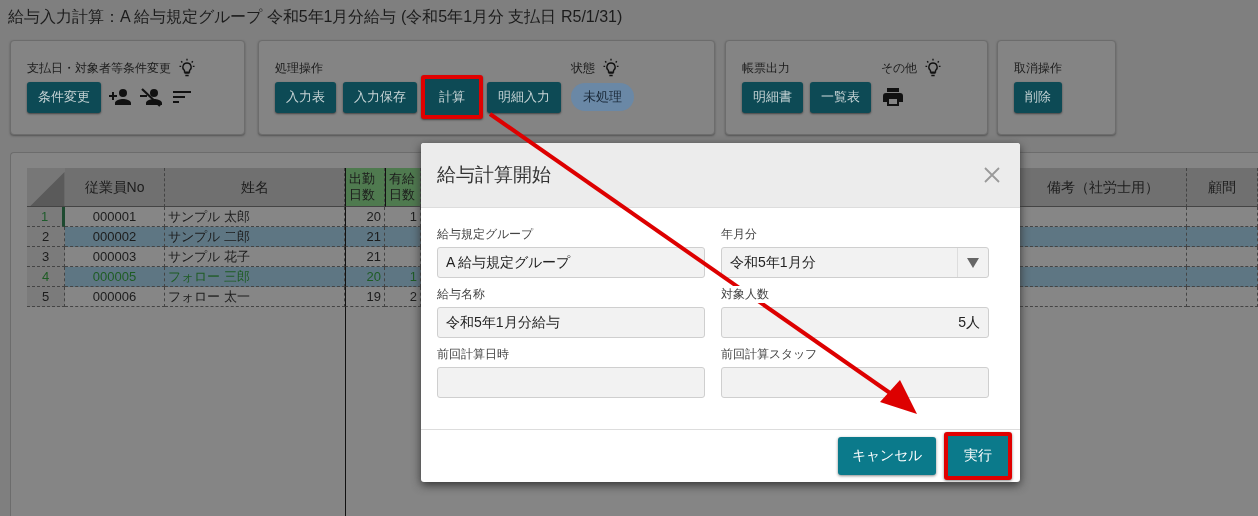  What do you see at coordinates (602, 97) in the screenshot?
I see `status-badge: 未処理` at bounding box center [602, 97].